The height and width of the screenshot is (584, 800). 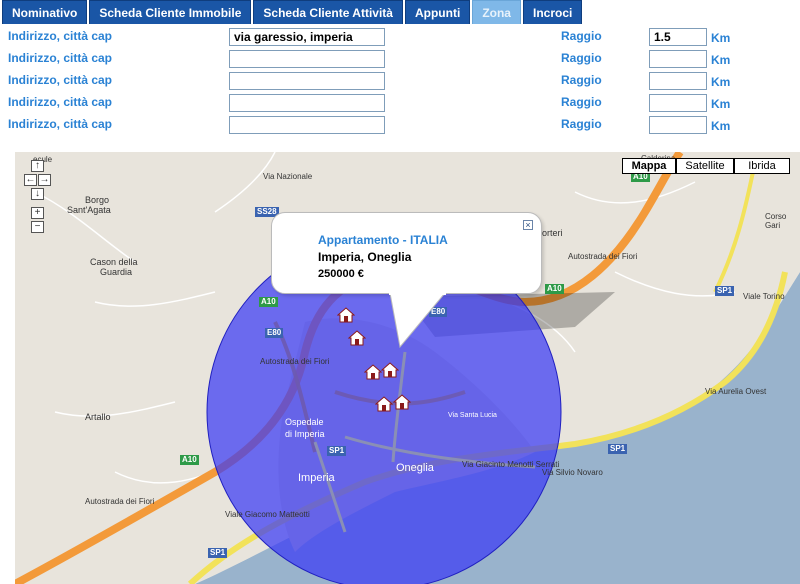 I want to click on map-label: Corso Gari, so click(x=776, y=221).